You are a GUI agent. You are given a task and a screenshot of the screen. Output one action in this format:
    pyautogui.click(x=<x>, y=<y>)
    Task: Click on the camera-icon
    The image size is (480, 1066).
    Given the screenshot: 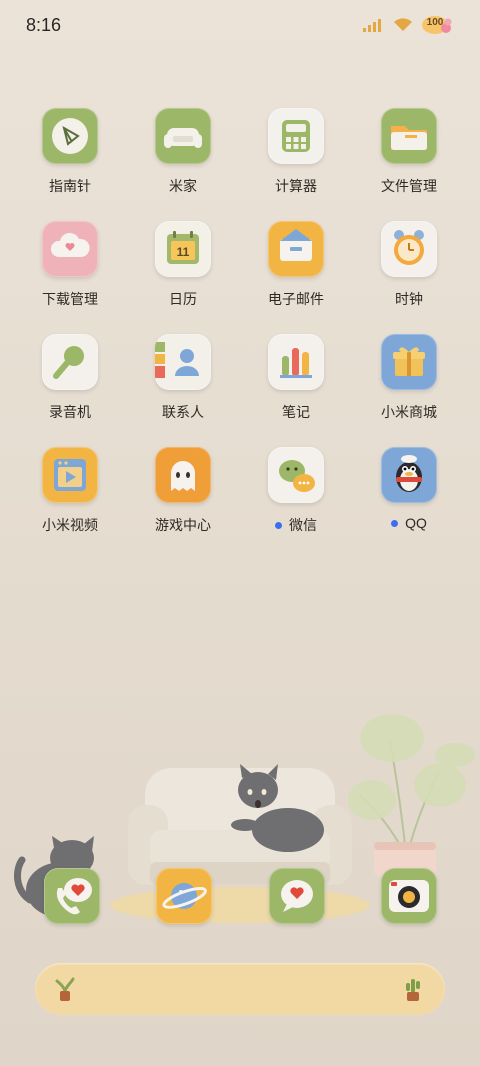 What is the action you would take?
    pyautogui.click(x=409, y=896)
    